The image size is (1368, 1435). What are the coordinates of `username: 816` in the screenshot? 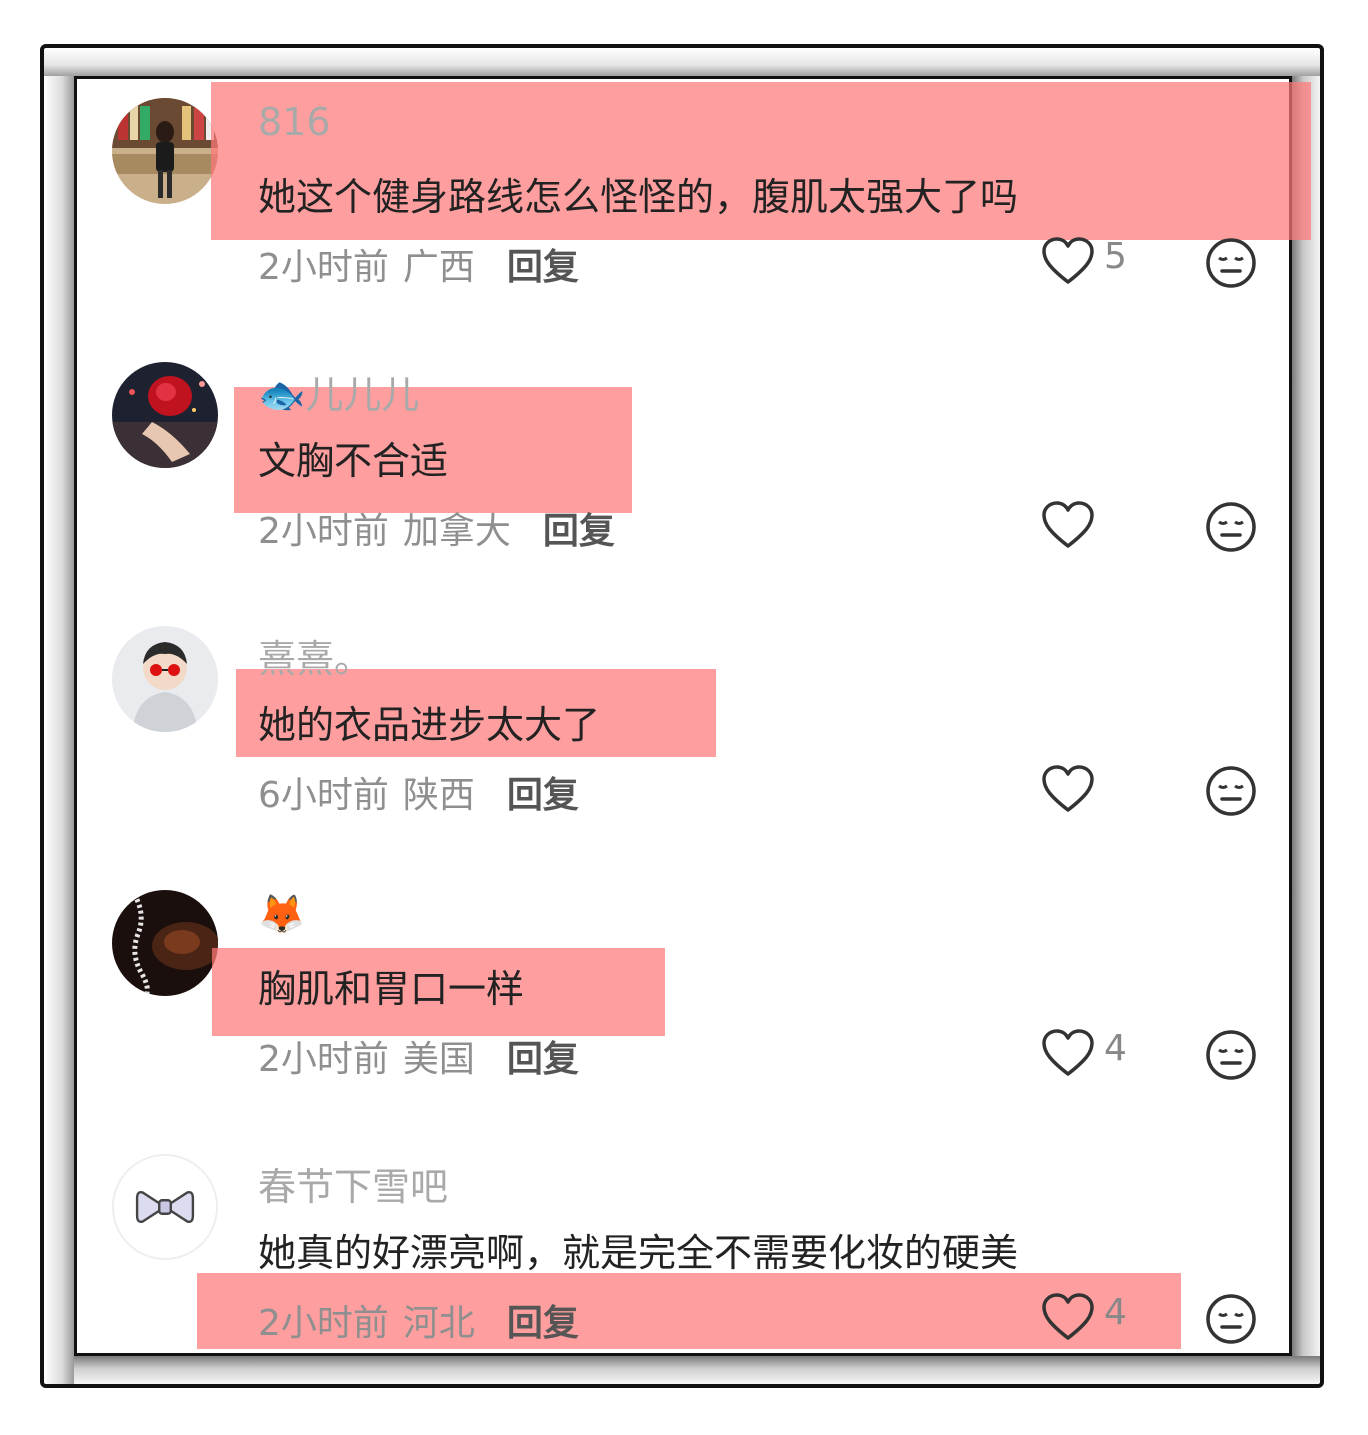 It's located at (294, 122).